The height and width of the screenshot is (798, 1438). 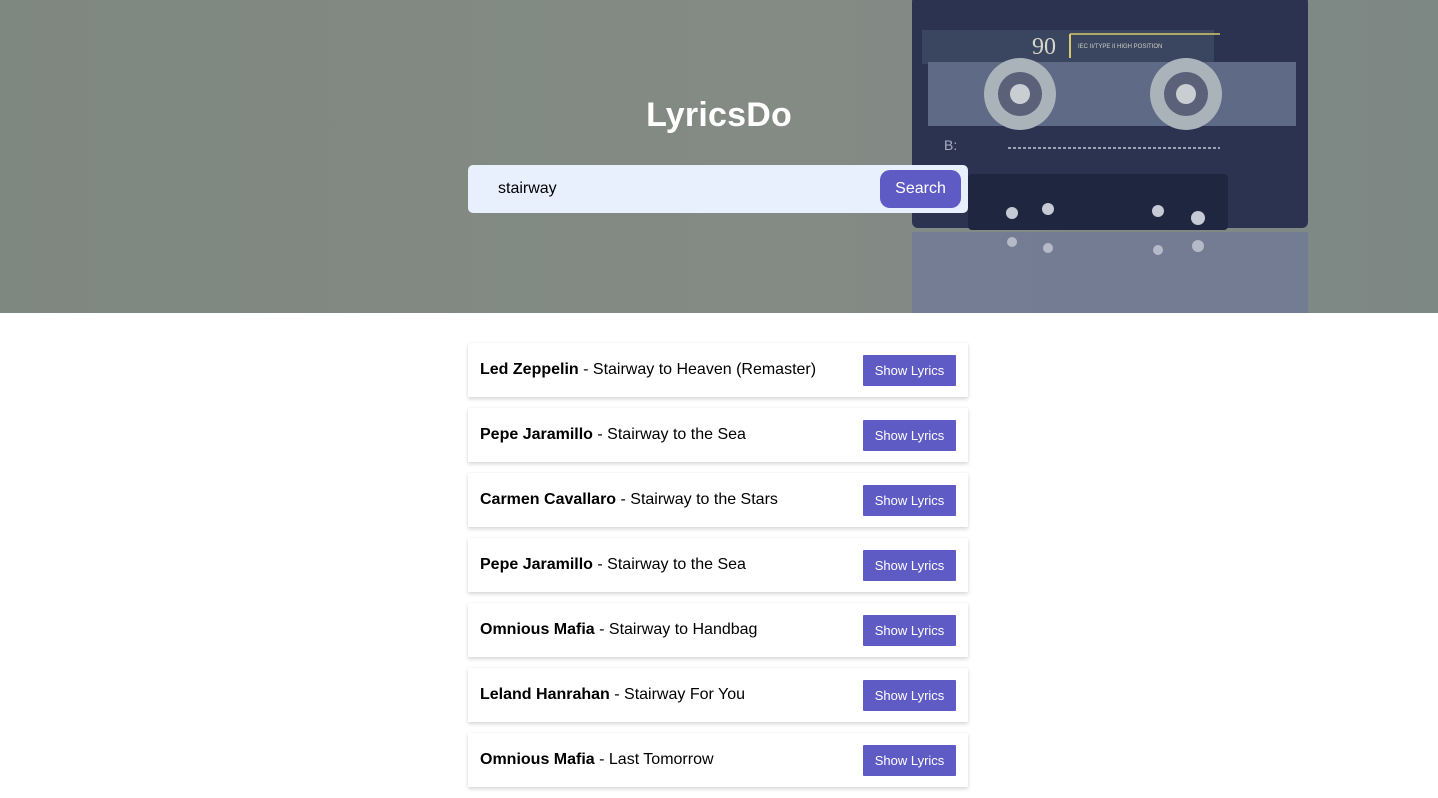 I want to click on app-title: LyricsDo, so click(x=719, y=115).